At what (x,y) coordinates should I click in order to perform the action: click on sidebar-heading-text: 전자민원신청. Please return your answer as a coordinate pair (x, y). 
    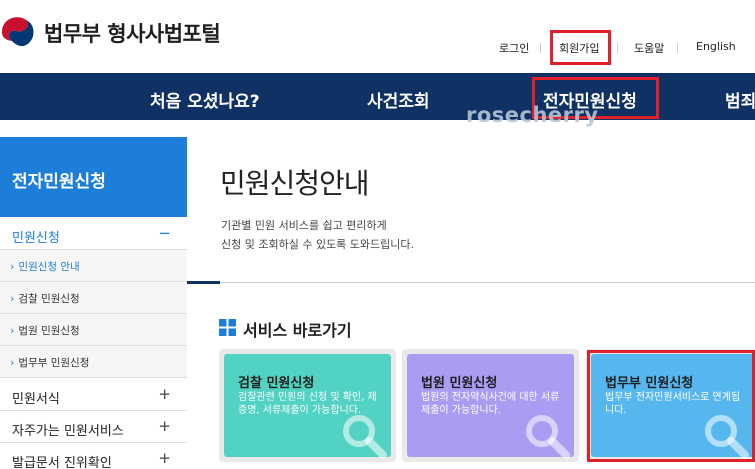
    Looking at the image, I should click on (59, 182).